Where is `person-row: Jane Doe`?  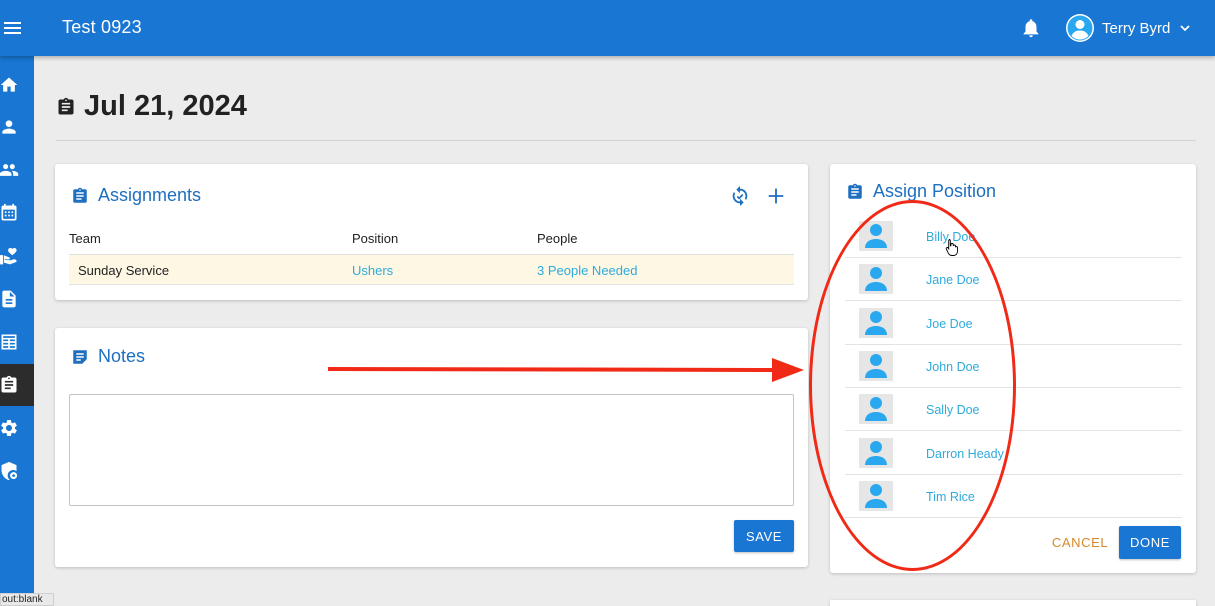
person-row: Jane Doe is located at coordinates (1013, 279).